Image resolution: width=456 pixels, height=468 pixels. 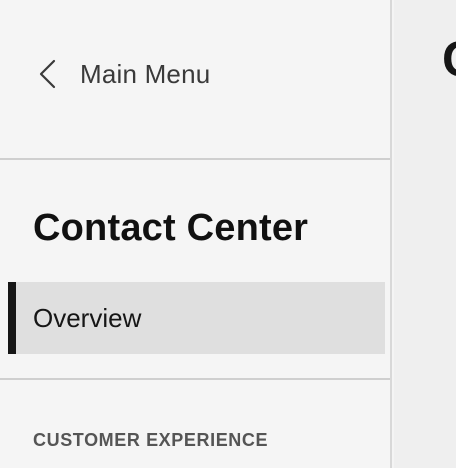 What do you see at coordinates (171, 228) in the screenshot?
I see `section-title: Contact Center` at bounding box center [171, 228].